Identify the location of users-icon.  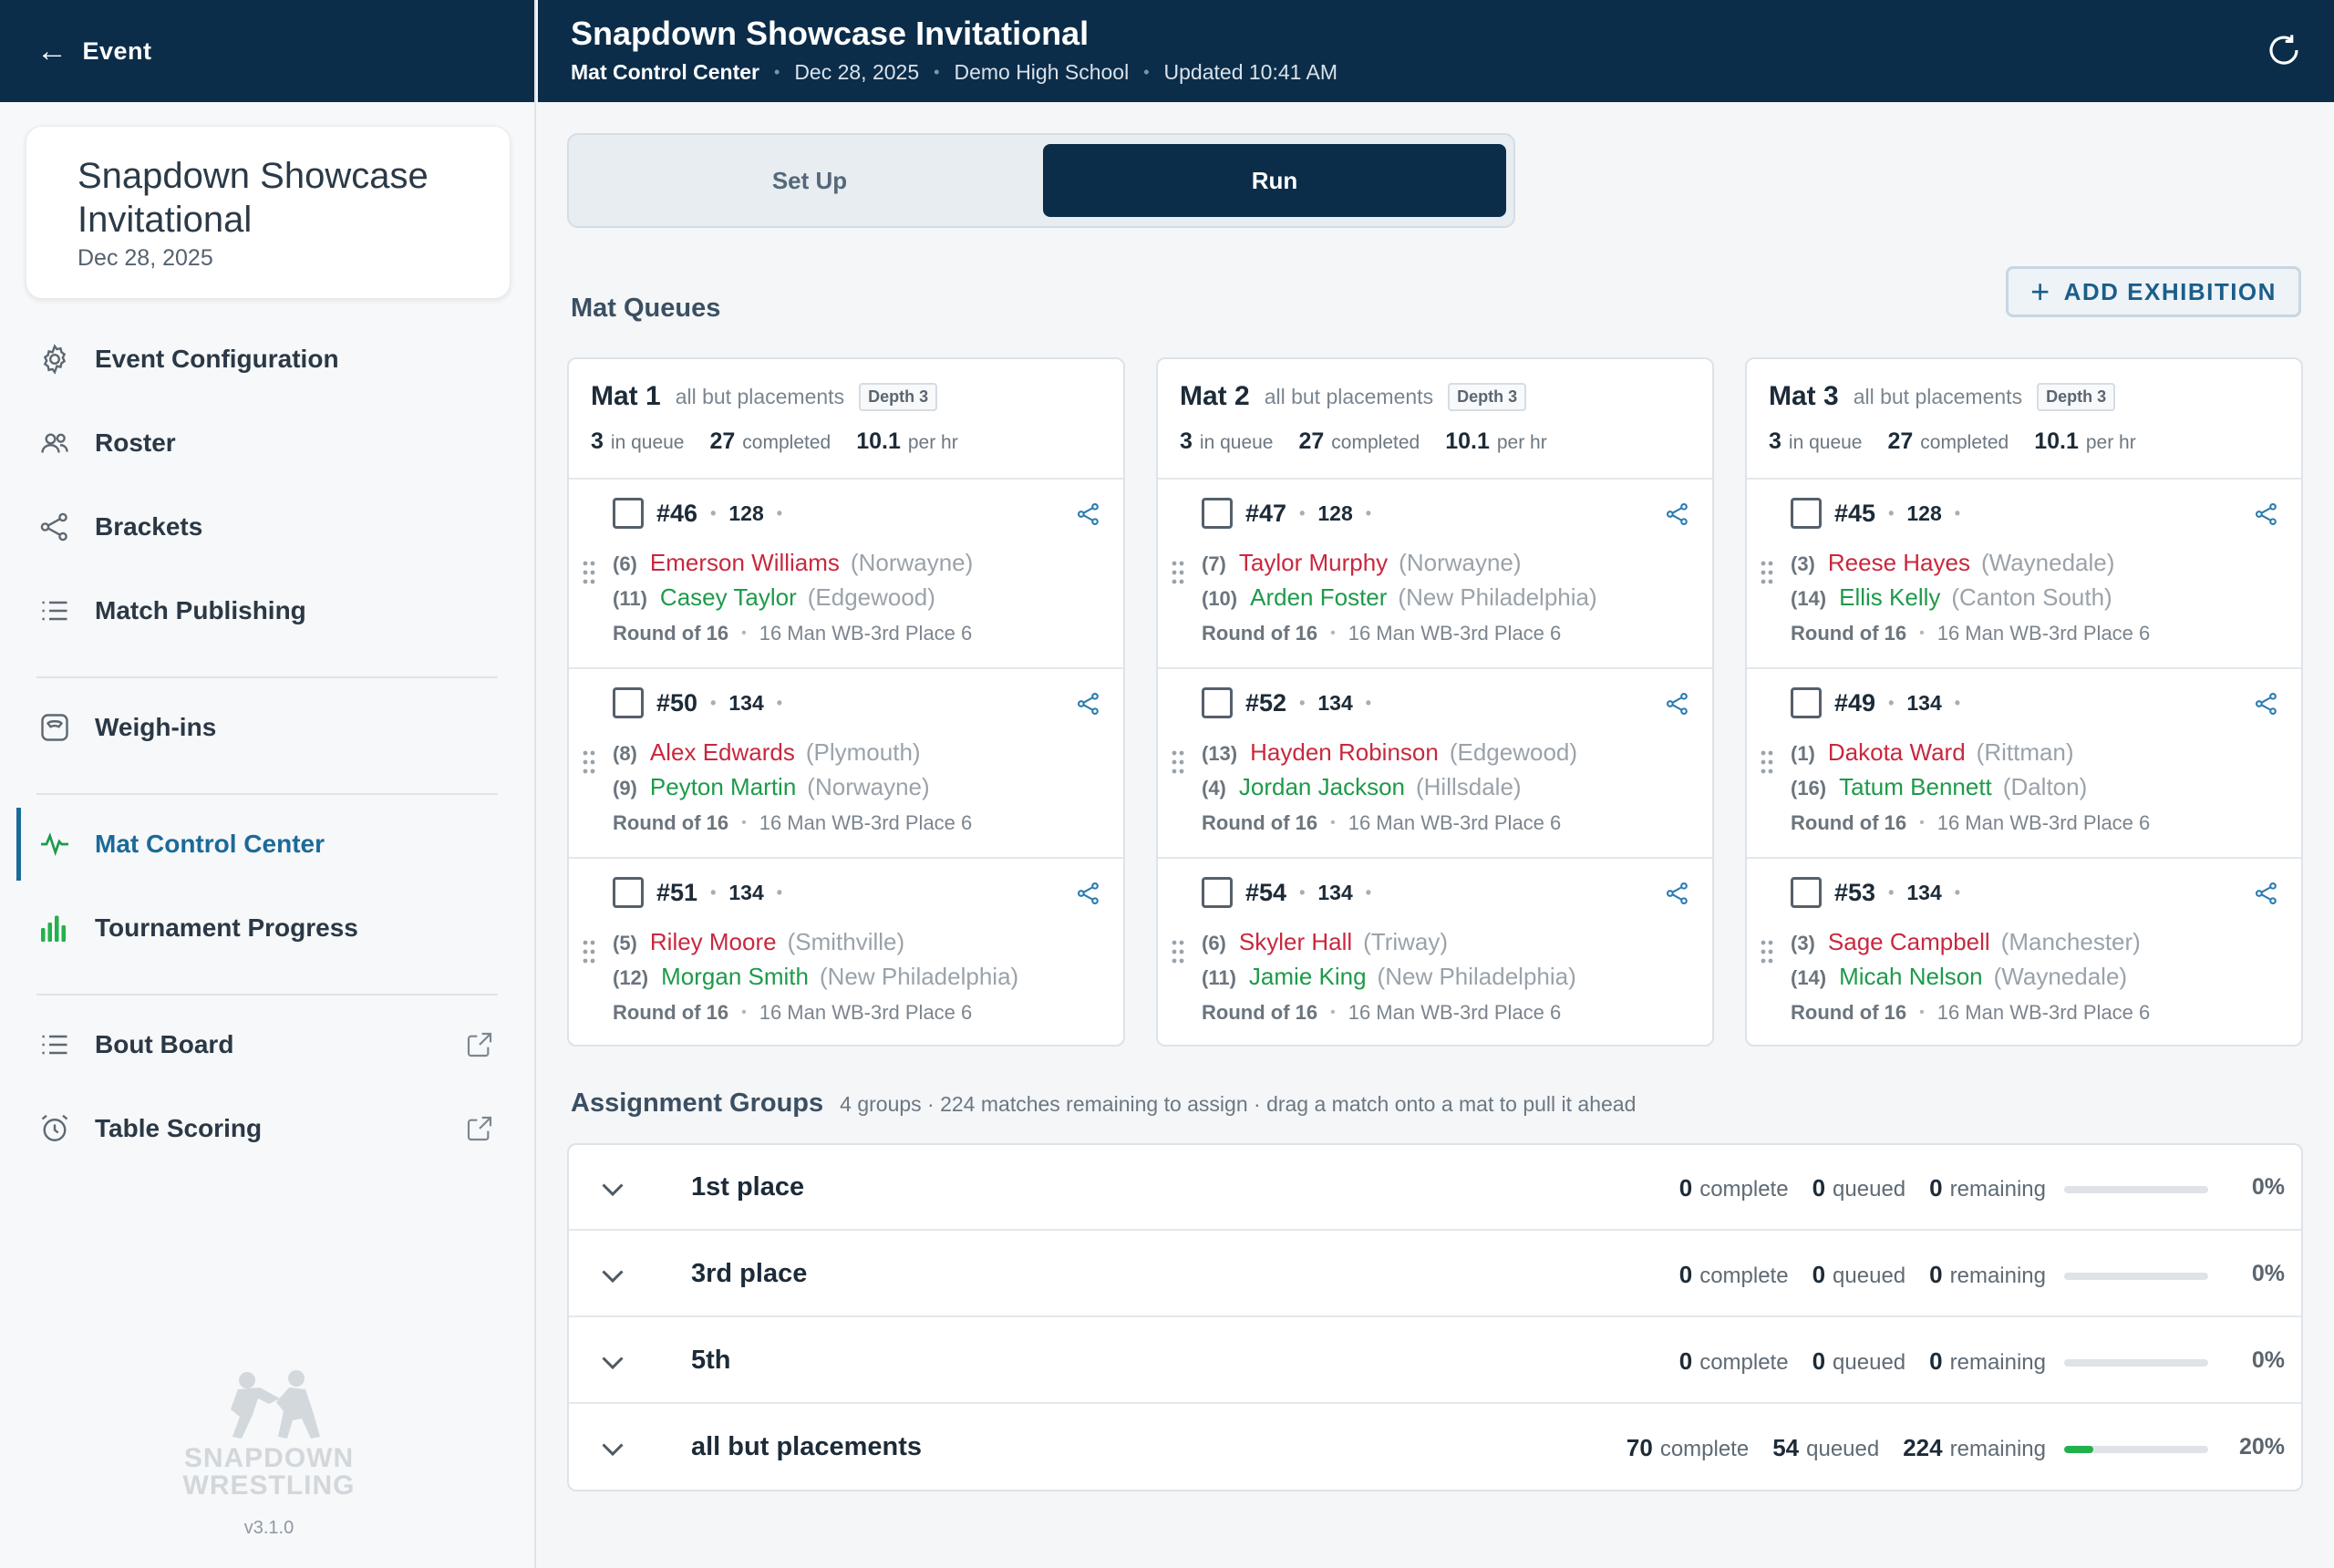
(55, 443).